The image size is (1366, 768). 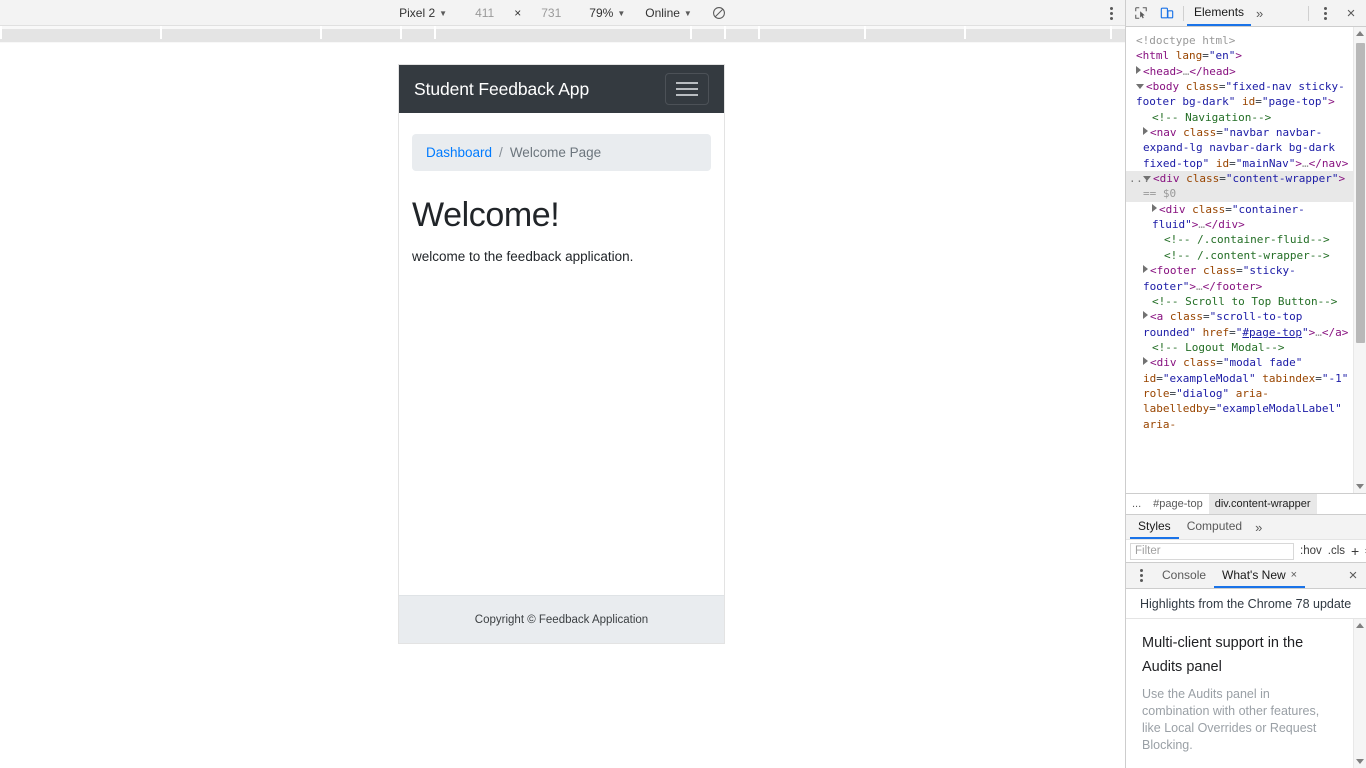 What do you see at coordinates (1239, 217) in the screenshot?
I see `dom-node-row: <div class="container-fluid">…</div>` at bounding box center [1239, 217].